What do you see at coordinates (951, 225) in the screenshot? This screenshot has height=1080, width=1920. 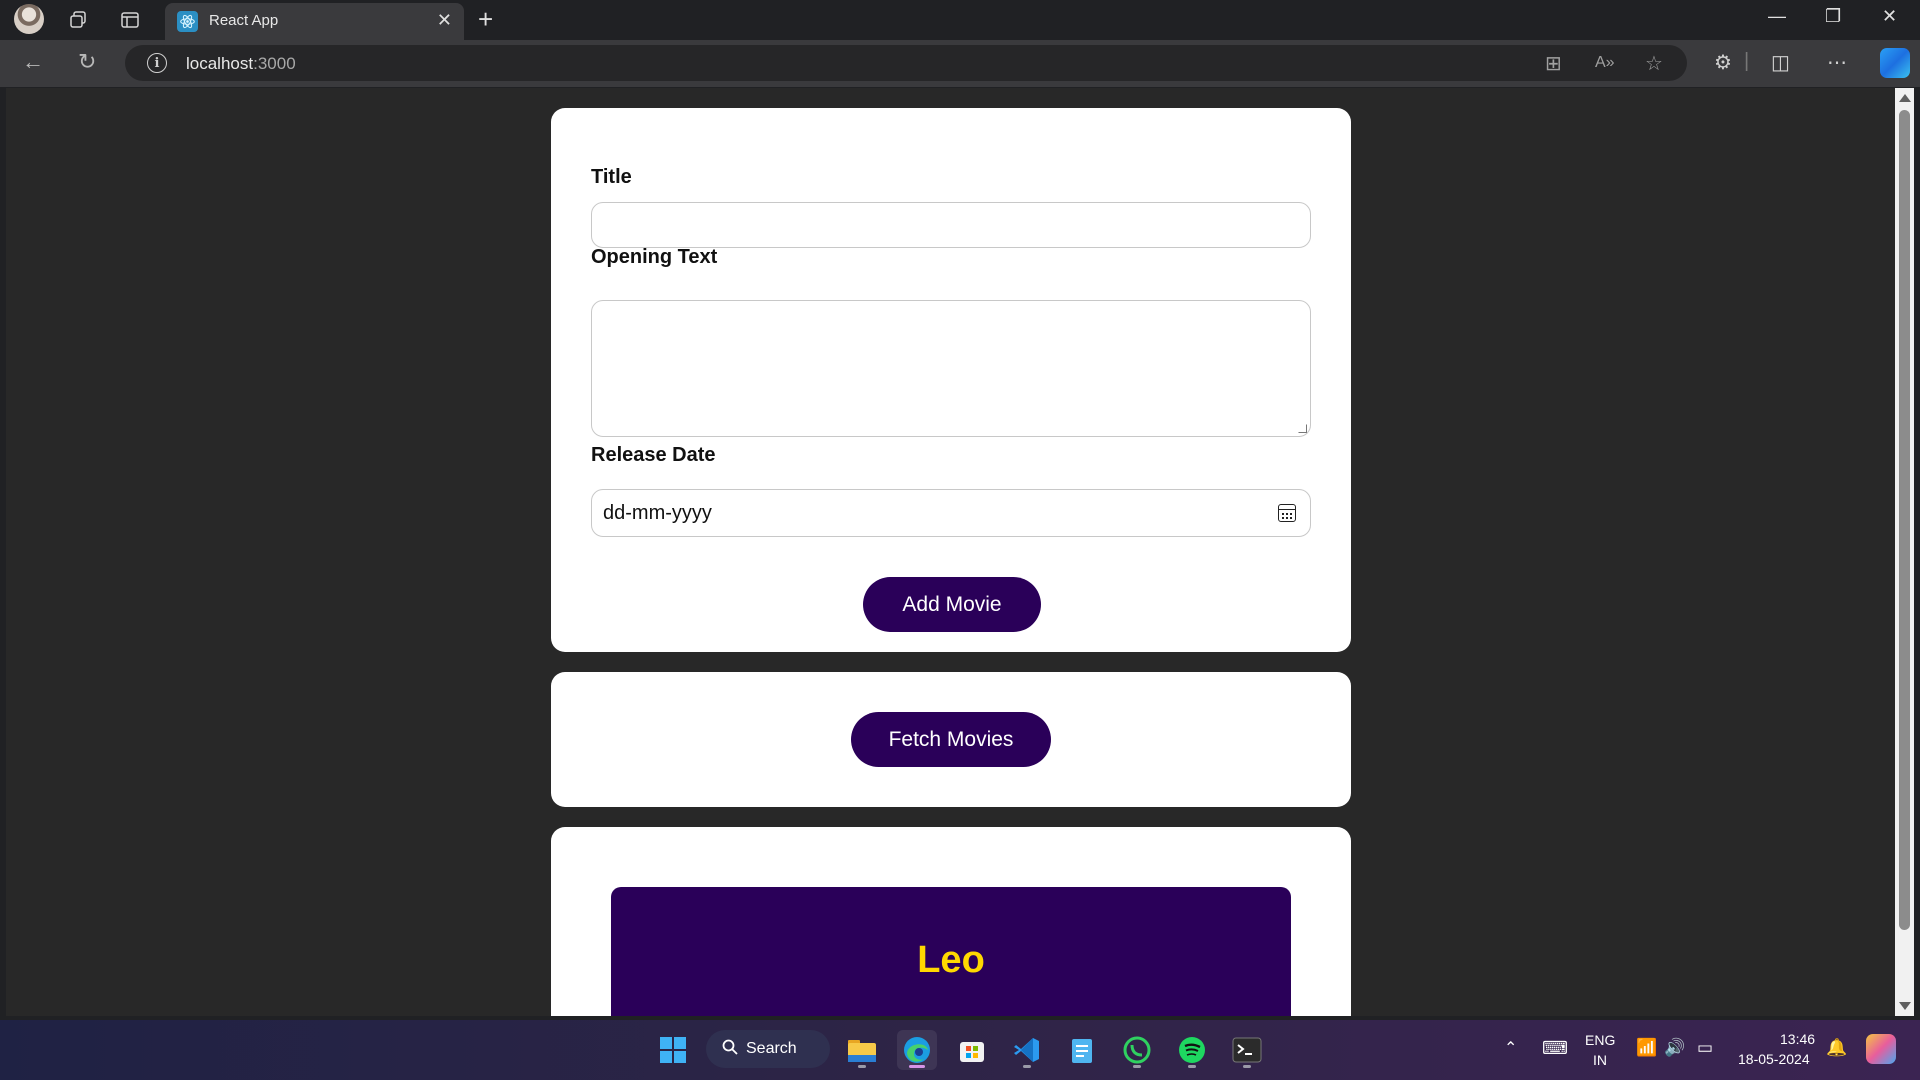 I see `title-input` at bounding box center [951, 225].